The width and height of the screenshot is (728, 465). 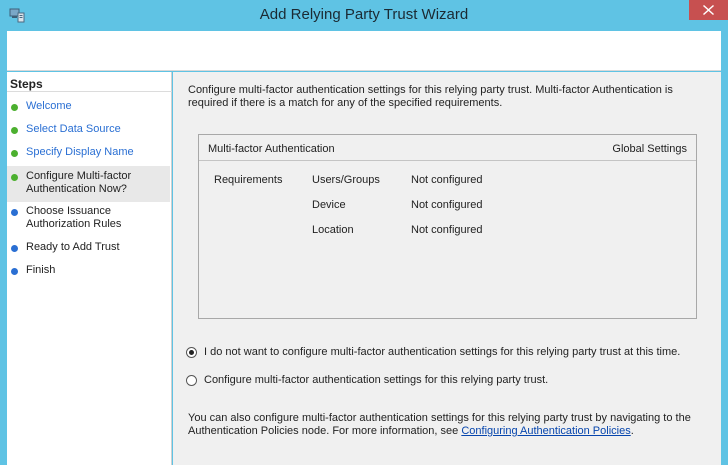 I want to click on step-select-data-source: Select Data Source, so click(x=88, y=129).